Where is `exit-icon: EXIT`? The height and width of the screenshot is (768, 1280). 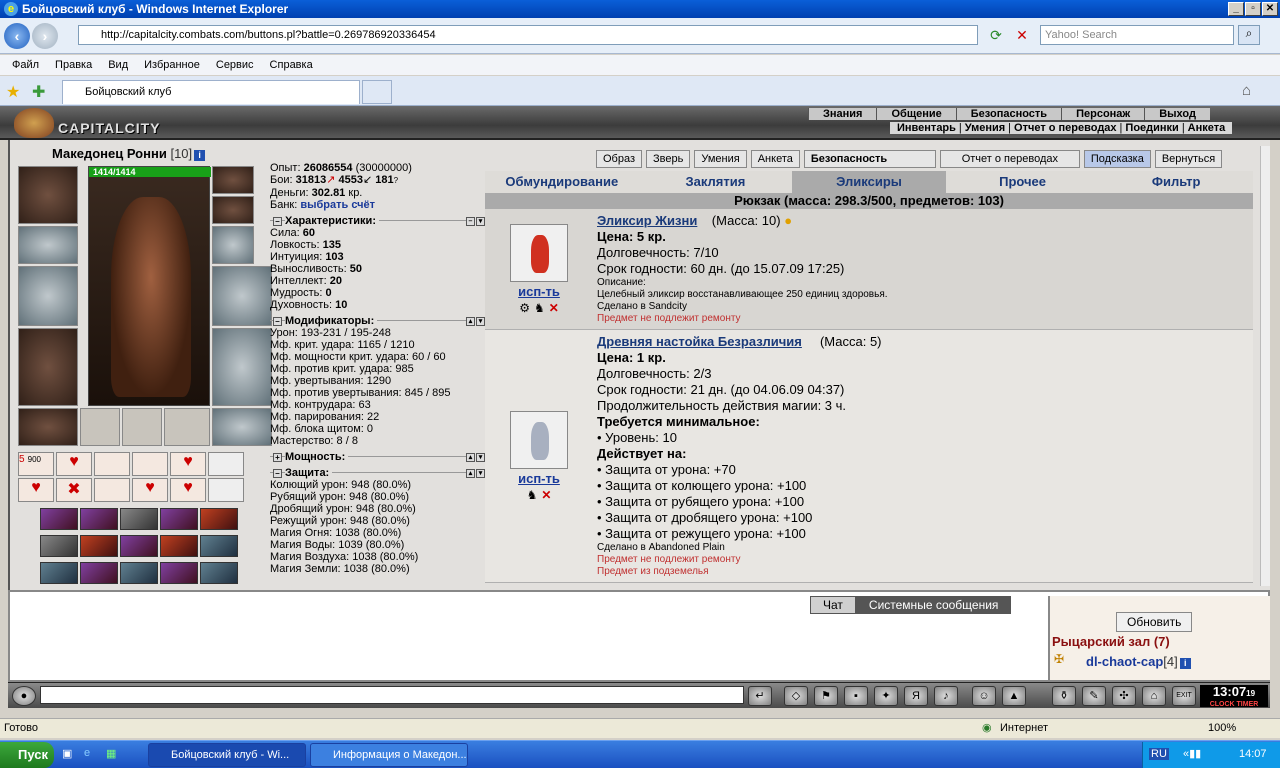 exit-icon: EXIT is located at coordinates (1184, 696).